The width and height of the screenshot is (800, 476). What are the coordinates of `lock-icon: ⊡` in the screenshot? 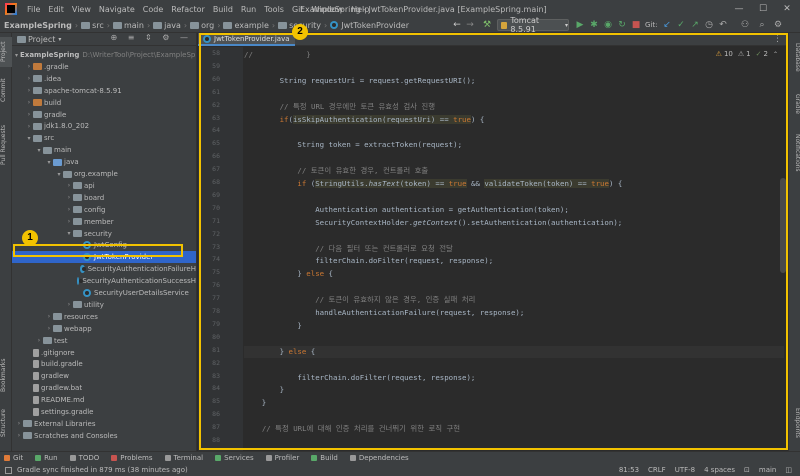 It's located at (747, 470).